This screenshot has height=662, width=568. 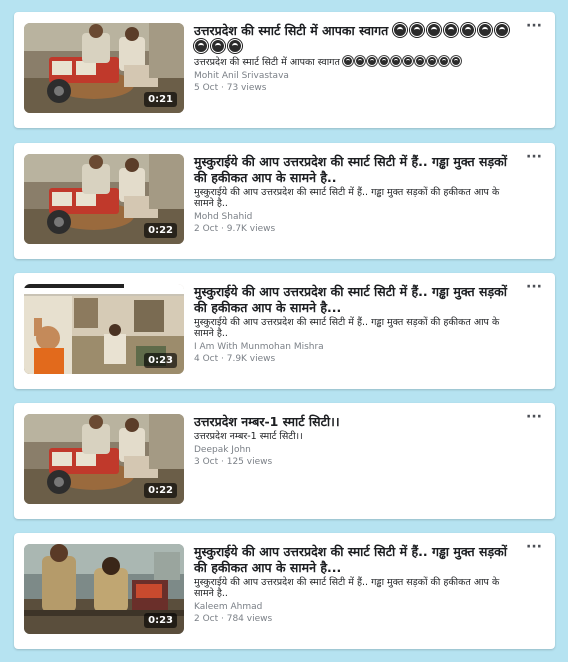 I want to click on video-author: Mohd Shahid, so click(x=354, y=217).